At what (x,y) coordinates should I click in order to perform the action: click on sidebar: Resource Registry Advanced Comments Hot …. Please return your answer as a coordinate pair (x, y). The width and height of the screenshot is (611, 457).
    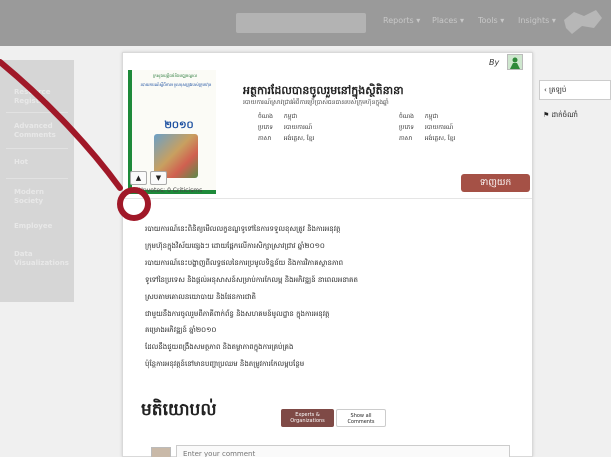
    Looking at the image, I should click on (37, 181).